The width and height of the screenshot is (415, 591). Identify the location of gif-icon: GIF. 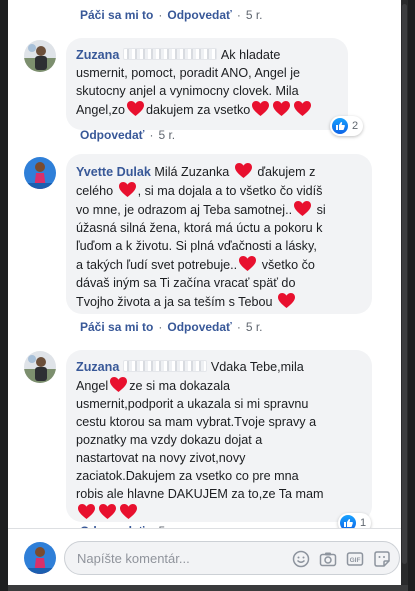
(355, 559).